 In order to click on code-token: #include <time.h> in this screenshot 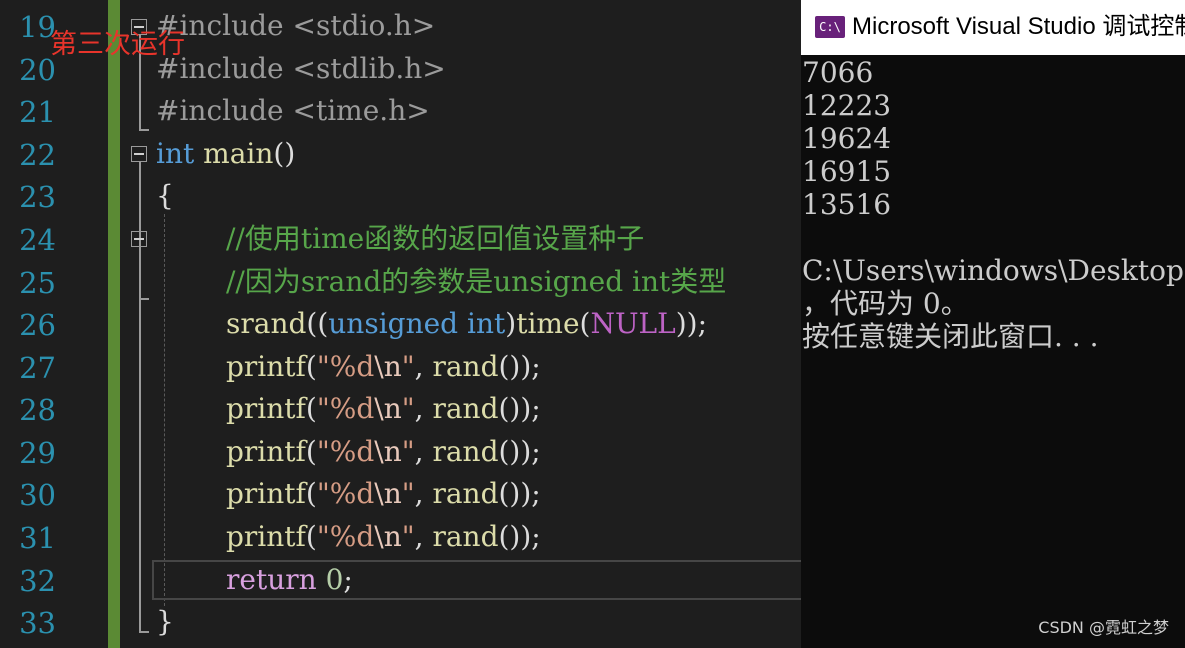, I will do `click(293, 110)`.